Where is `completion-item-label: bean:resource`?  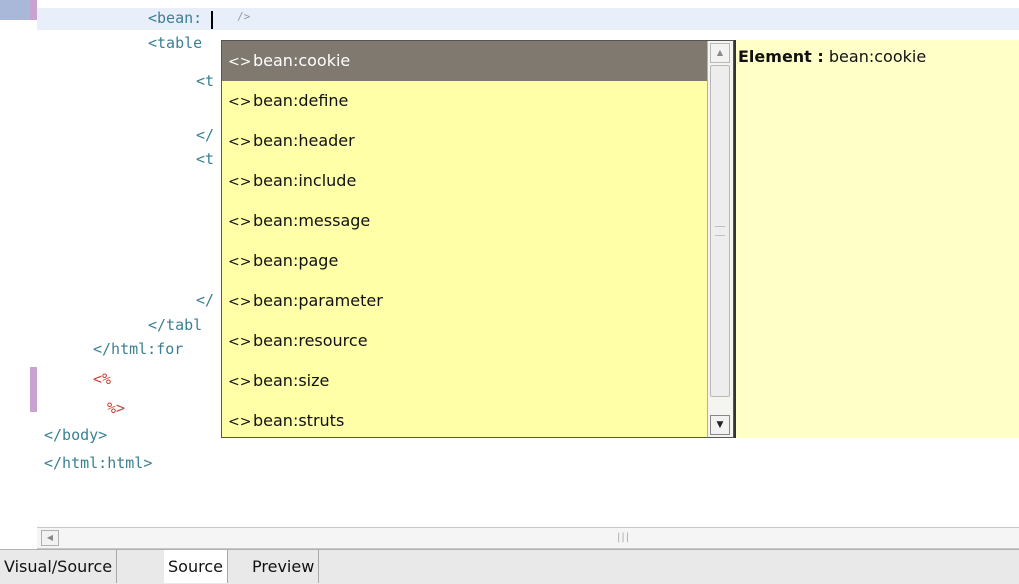
completion-item-label: bean:resource is located at coordinates (310, 340).